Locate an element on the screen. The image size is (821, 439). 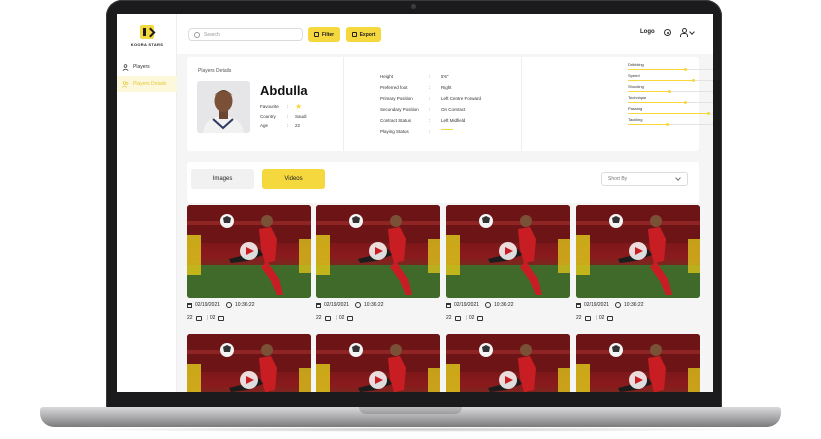
skill-3: Technique is located at coordinates (670, 99).